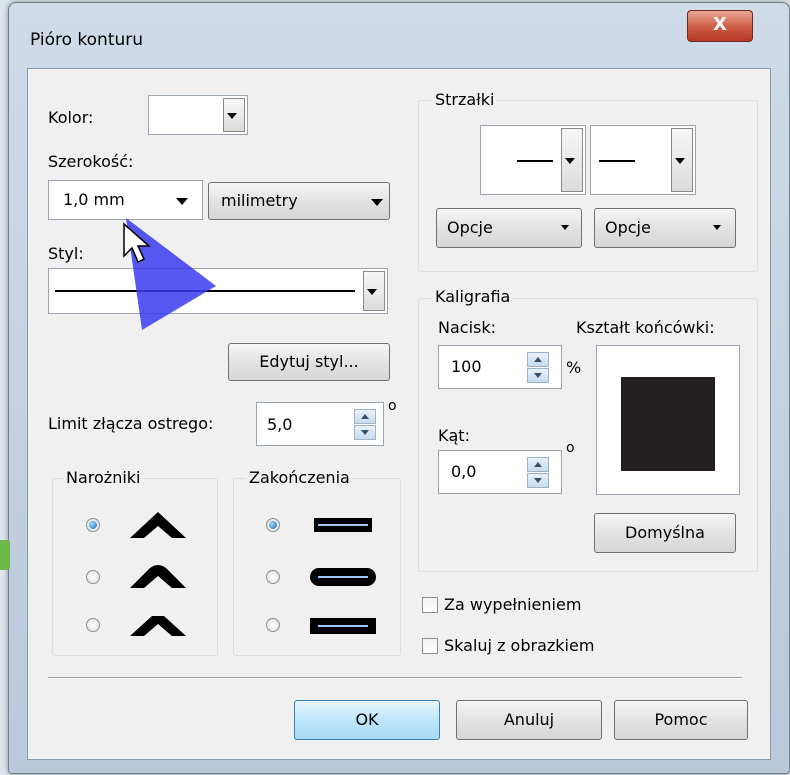  Describe the element at coordinates (464, 471) in the screenshot. I see `angle-value: 0,0` at that location.